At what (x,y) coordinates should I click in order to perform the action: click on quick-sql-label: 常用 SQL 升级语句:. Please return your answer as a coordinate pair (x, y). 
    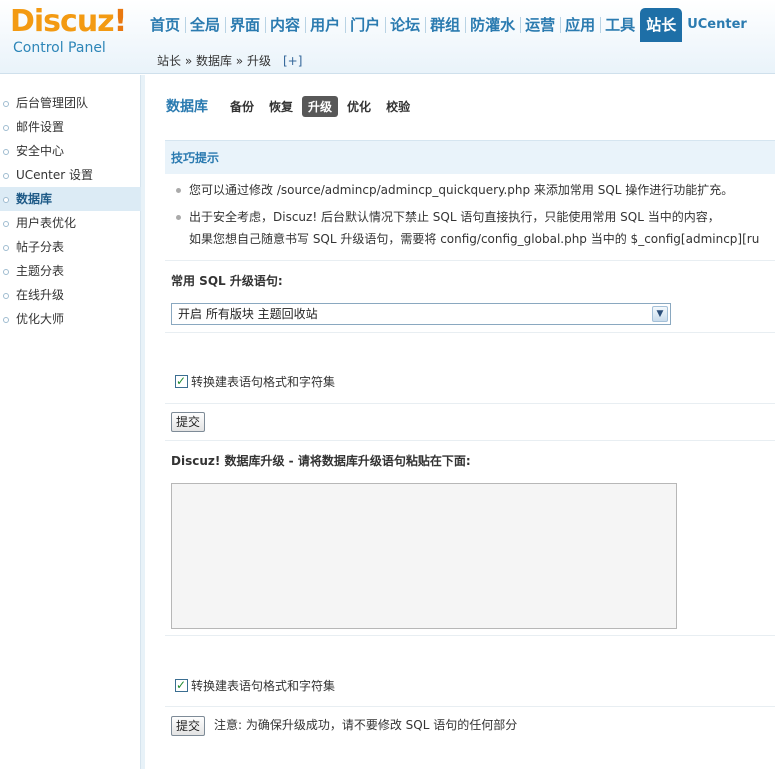
    Looking at the image, I should click on (227, 281).